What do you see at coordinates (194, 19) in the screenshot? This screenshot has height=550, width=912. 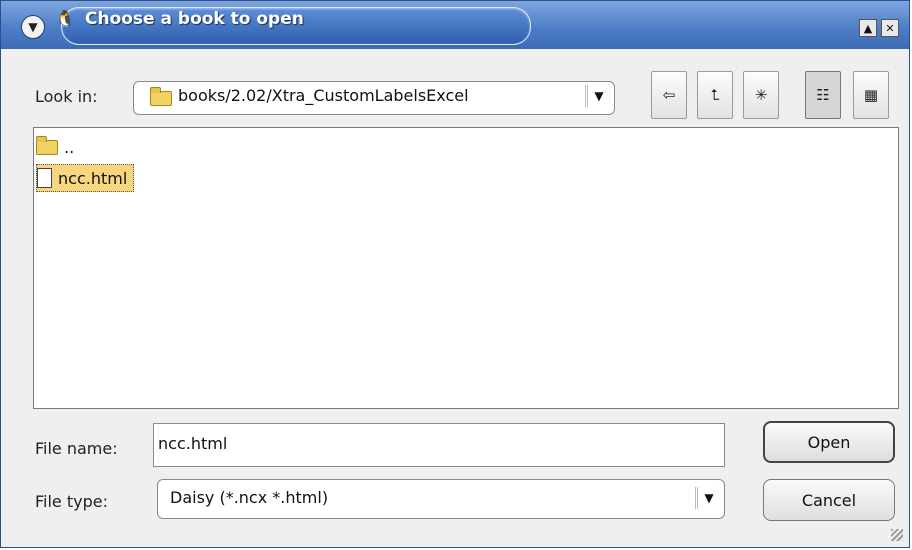 I see `window-title: Choose a book to open` at bounding box center [194, 19].